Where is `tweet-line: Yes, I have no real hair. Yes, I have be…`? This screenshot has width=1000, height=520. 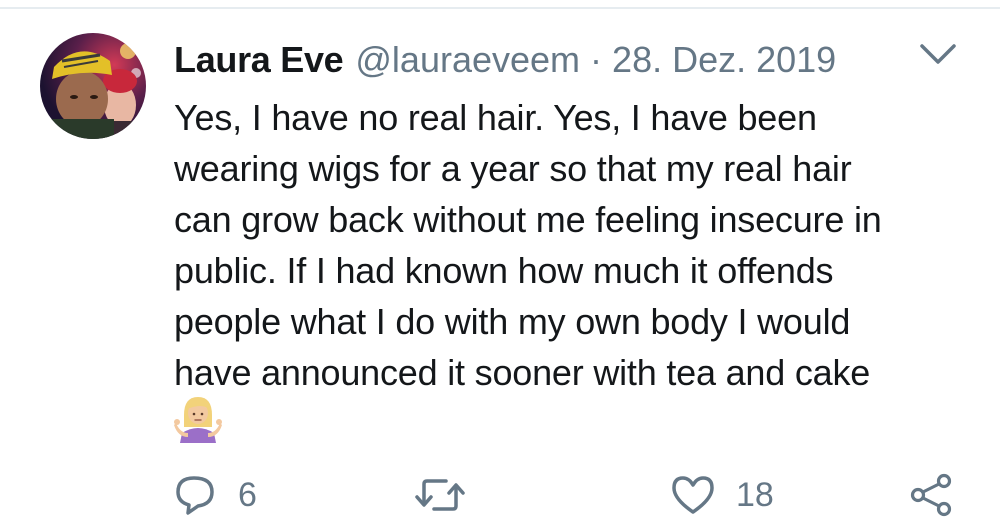 tweet-line: Yes, I have no real hair. Yes, I have be… is located at coordinates (495, 117).